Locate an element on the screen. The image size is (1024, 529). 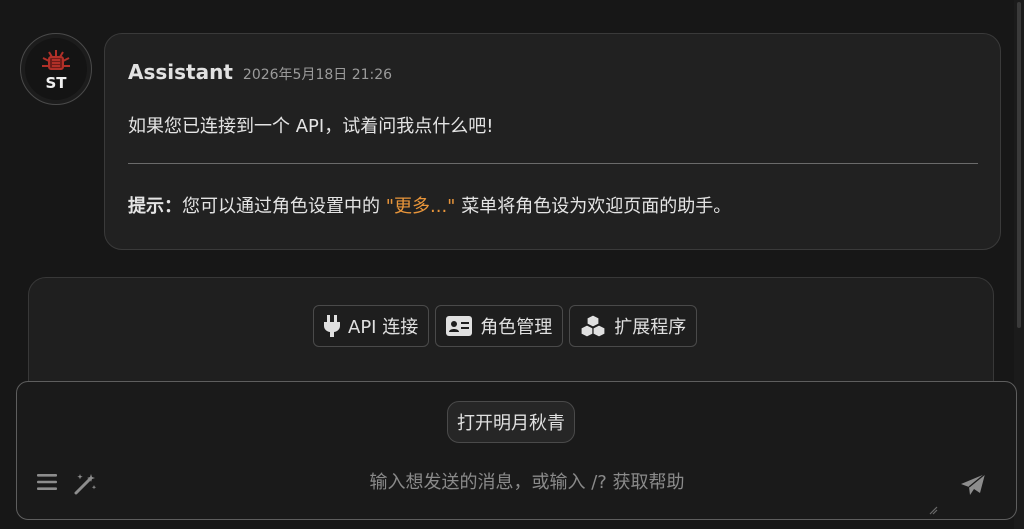
cubes-icon is located at coordinates (593, 326).